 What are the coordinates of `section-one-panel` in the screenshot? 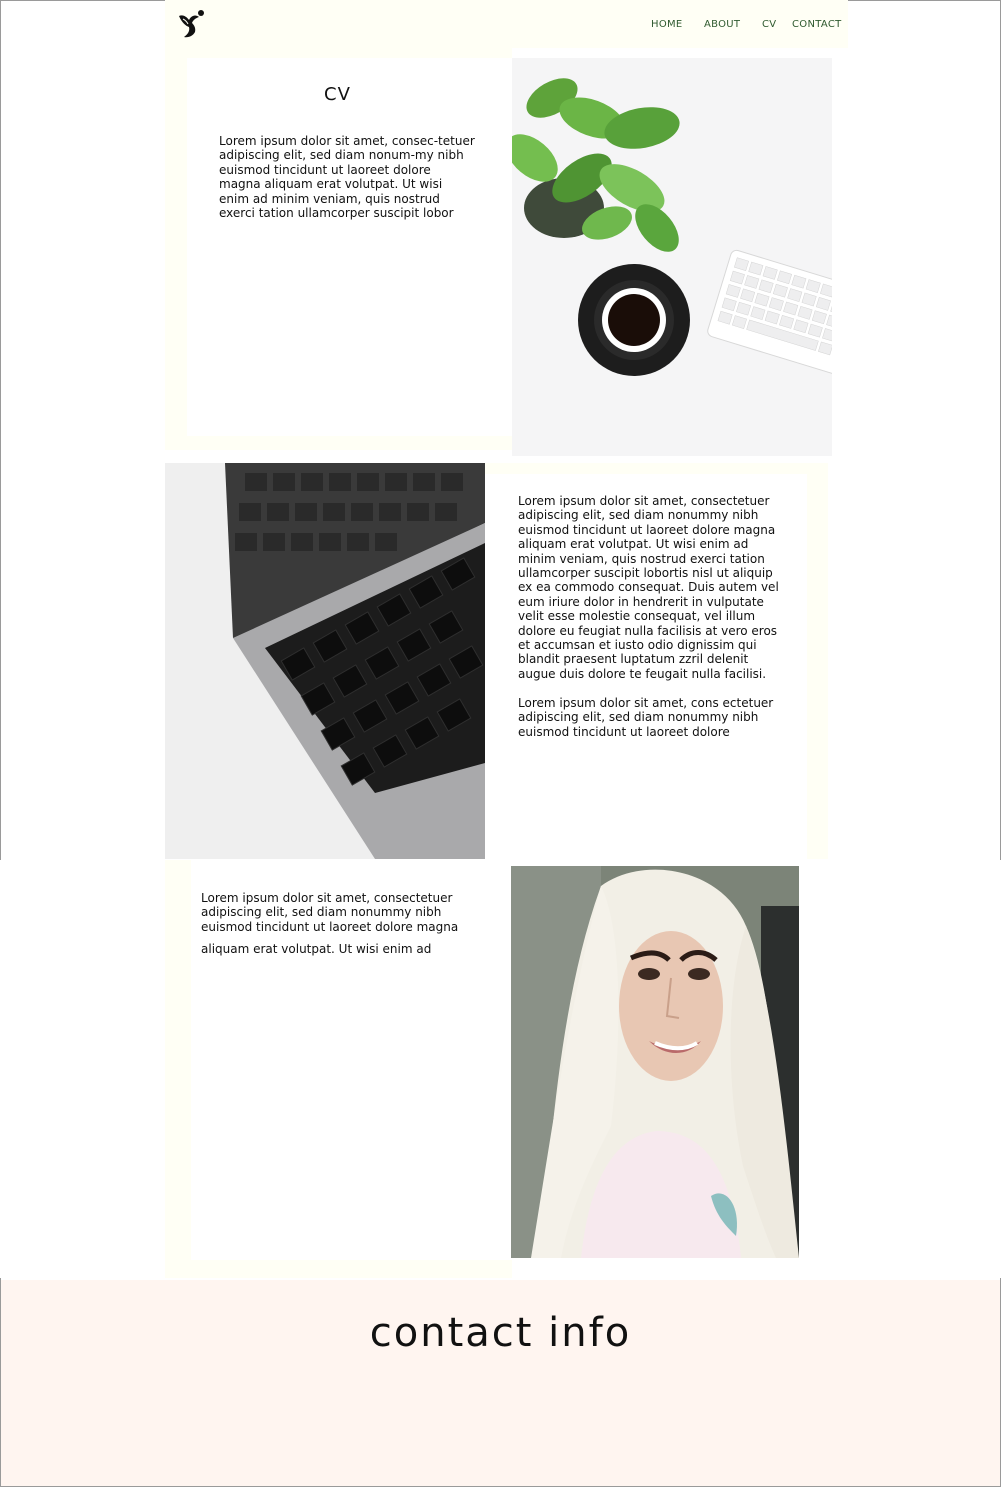 It's located at (349, 247).